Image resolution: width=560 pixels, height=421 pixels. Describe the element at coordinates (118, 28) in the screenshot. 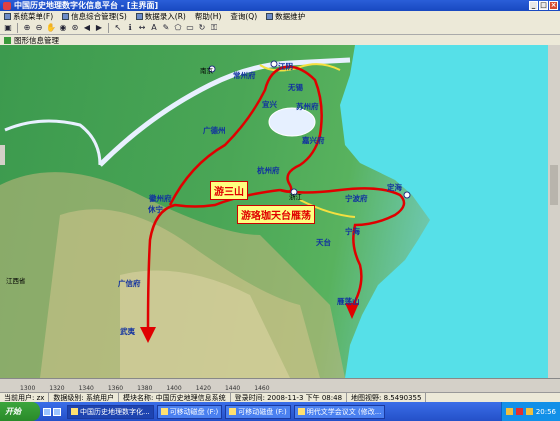

I see `pointer-icon: ↖` at that location.